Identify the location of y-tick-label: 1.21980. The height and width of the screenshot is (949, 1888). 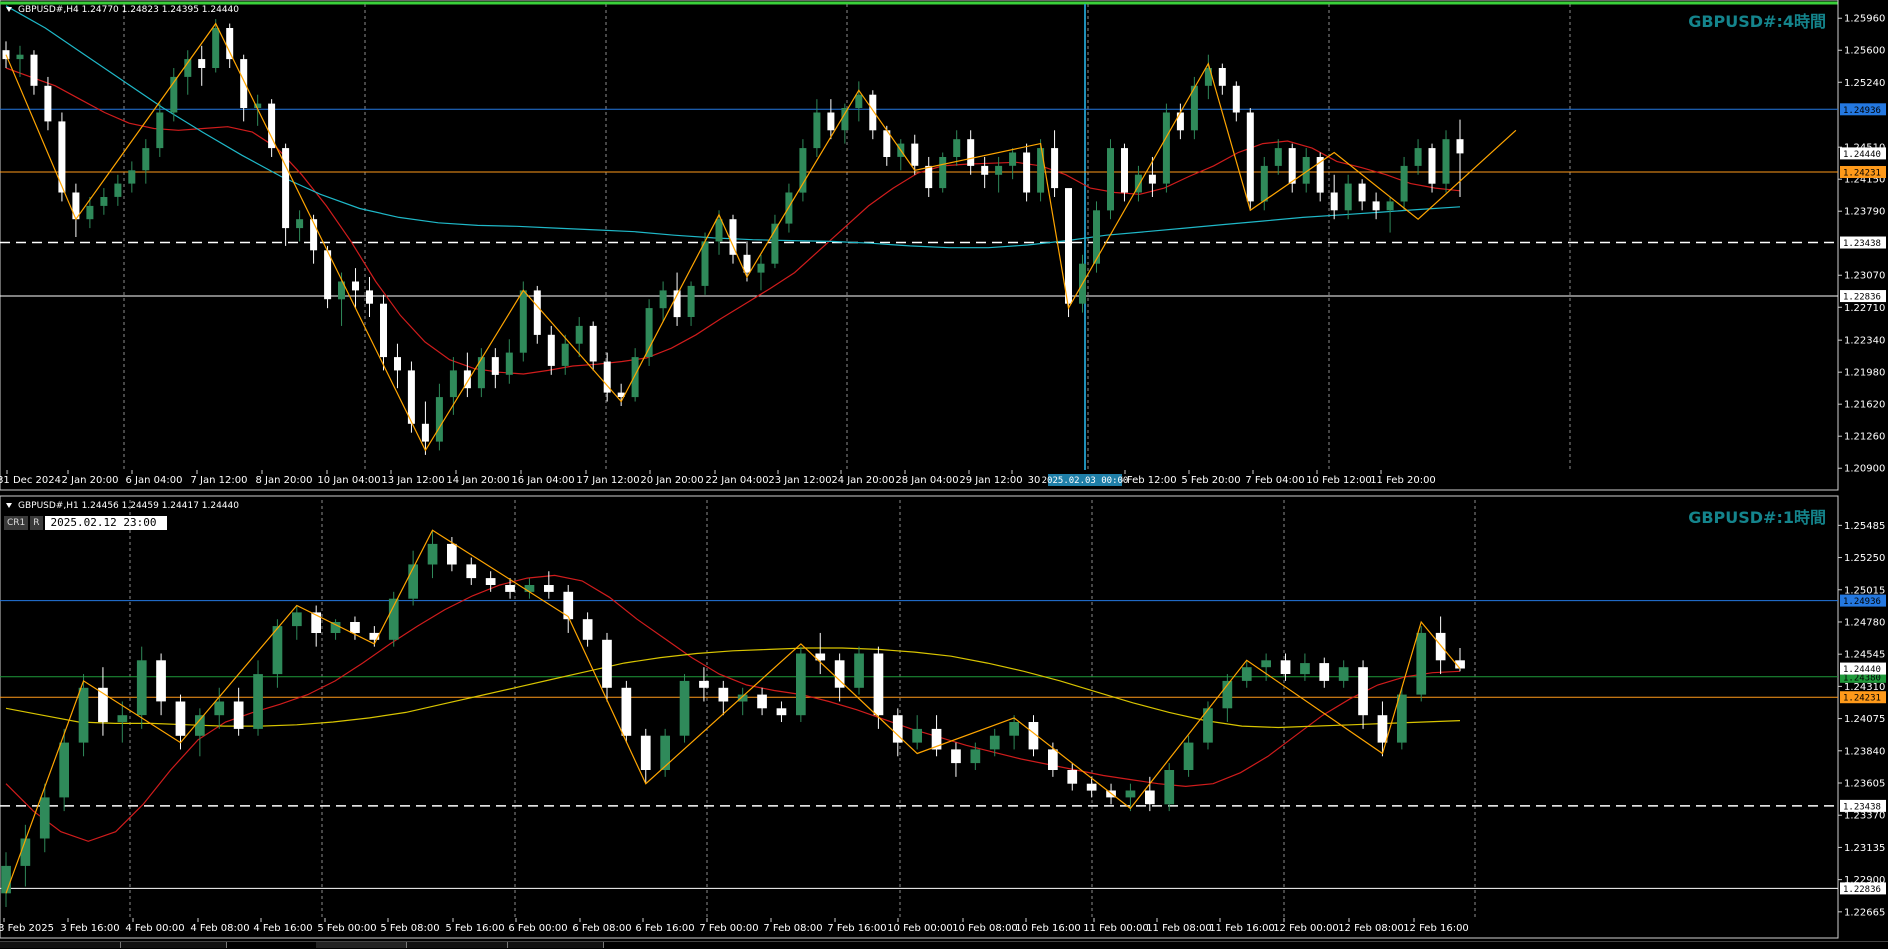
(1864, 373).